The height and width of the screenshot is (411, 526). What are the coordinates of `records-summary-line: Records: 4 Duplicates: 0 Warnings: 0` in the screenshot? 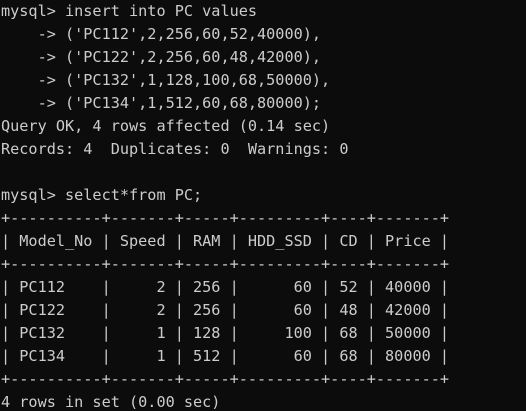 It's located at (175, 149).